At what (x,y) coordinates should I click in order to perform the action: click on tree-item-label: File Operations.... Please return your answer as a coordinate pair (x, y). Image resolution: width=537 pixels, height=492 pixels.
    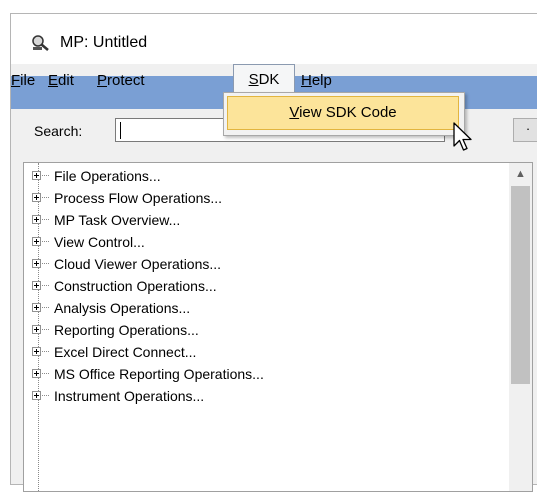
    Looking at the image, I should click on (107, 176).